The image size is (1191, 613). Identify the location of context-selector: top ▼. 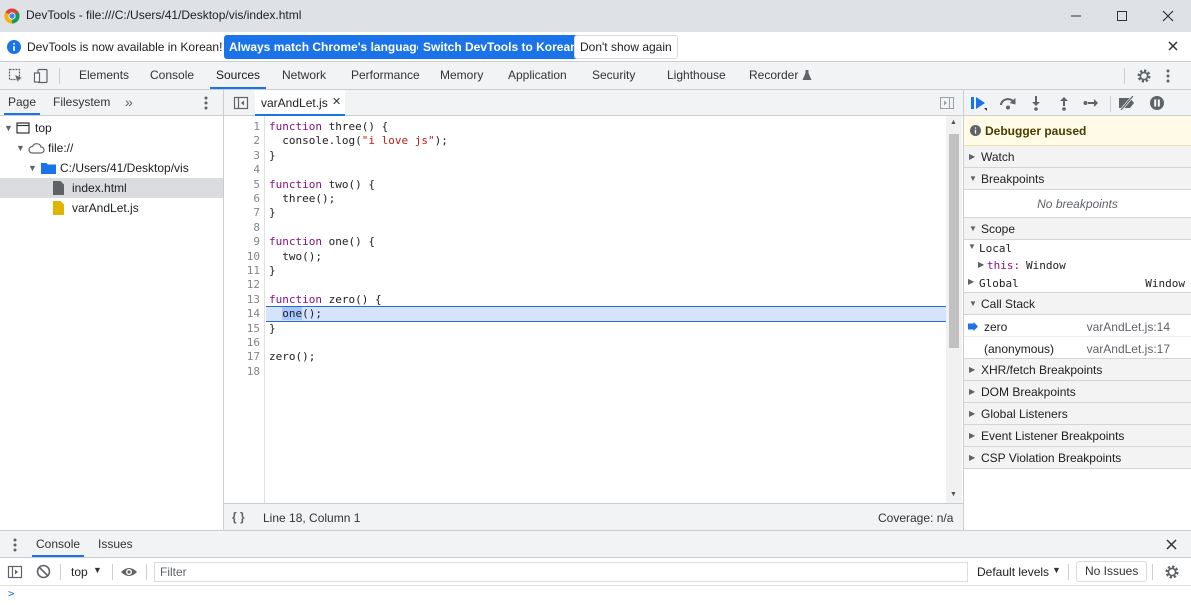
(86, 572).